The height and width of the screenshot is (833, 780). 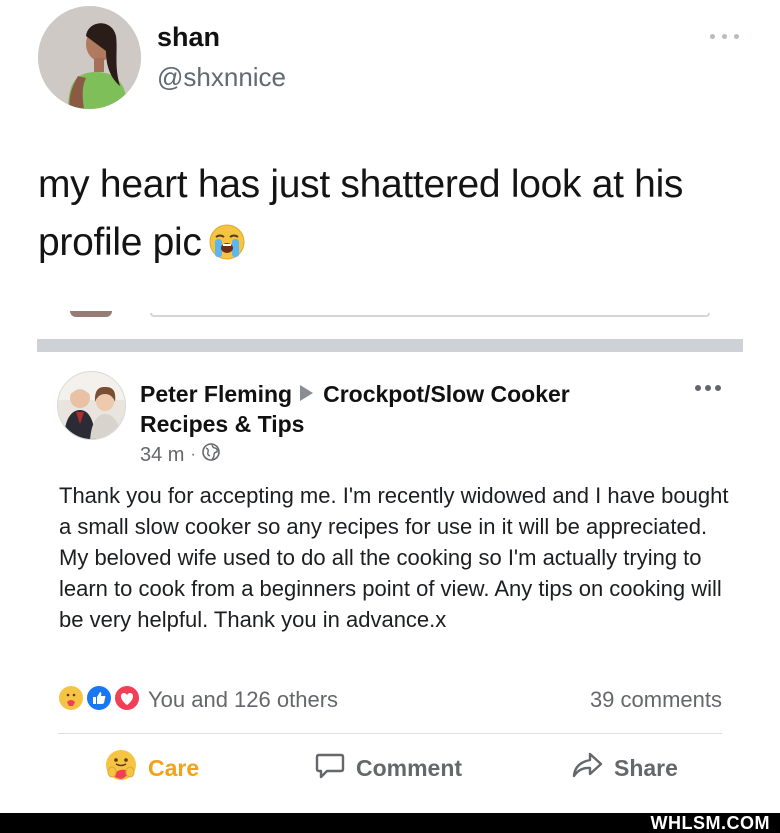 What do you see at coordinates (99, 698) in the screenshot?
I see `like-icon` at bounding box center [99, 698].